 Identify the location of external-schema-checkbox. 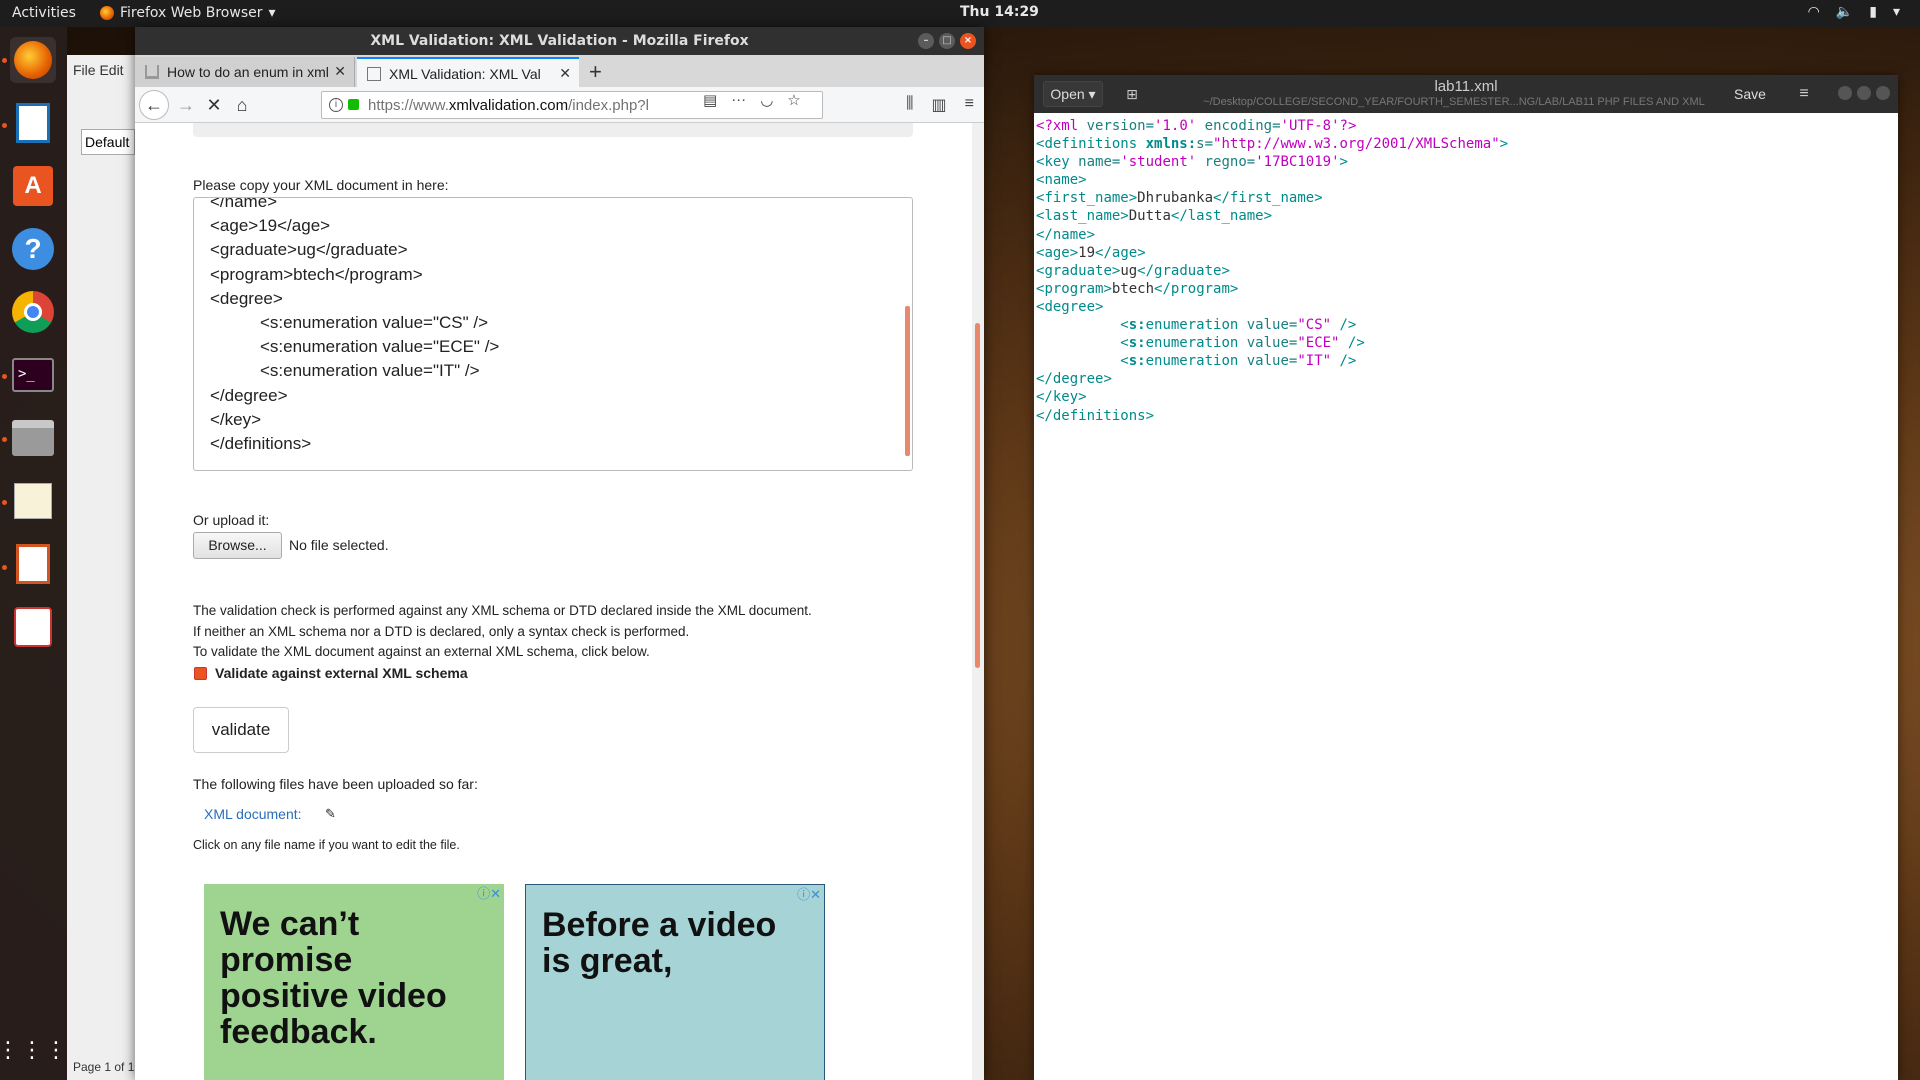
(200, 673).